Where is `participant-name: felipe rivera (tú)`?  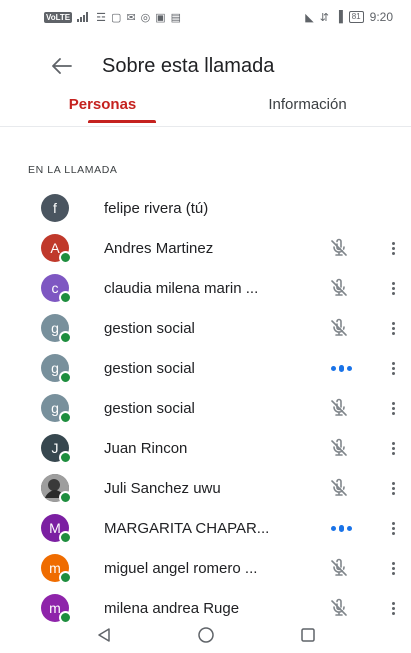 participant-name: felipe rivera (tú) is located at coordinates (156, 208).